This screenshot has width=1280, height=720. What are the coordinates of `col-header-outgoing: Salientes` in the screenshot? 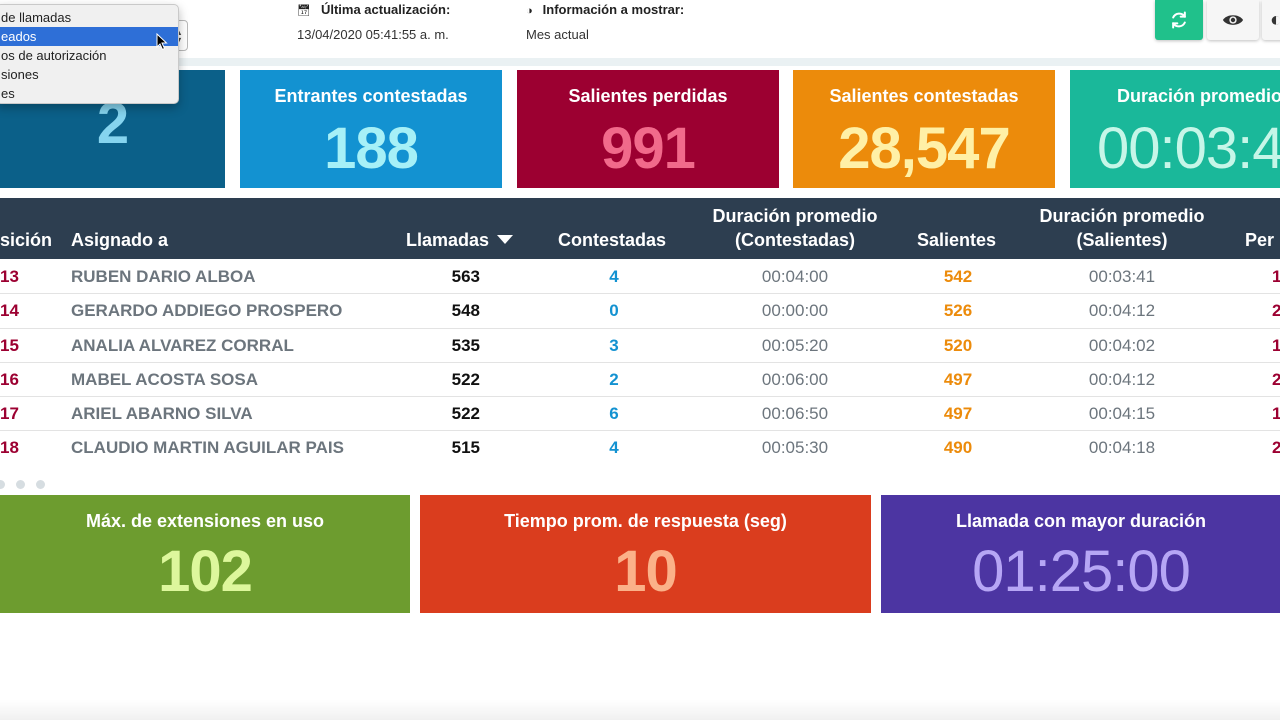 It's located at (956, 240).